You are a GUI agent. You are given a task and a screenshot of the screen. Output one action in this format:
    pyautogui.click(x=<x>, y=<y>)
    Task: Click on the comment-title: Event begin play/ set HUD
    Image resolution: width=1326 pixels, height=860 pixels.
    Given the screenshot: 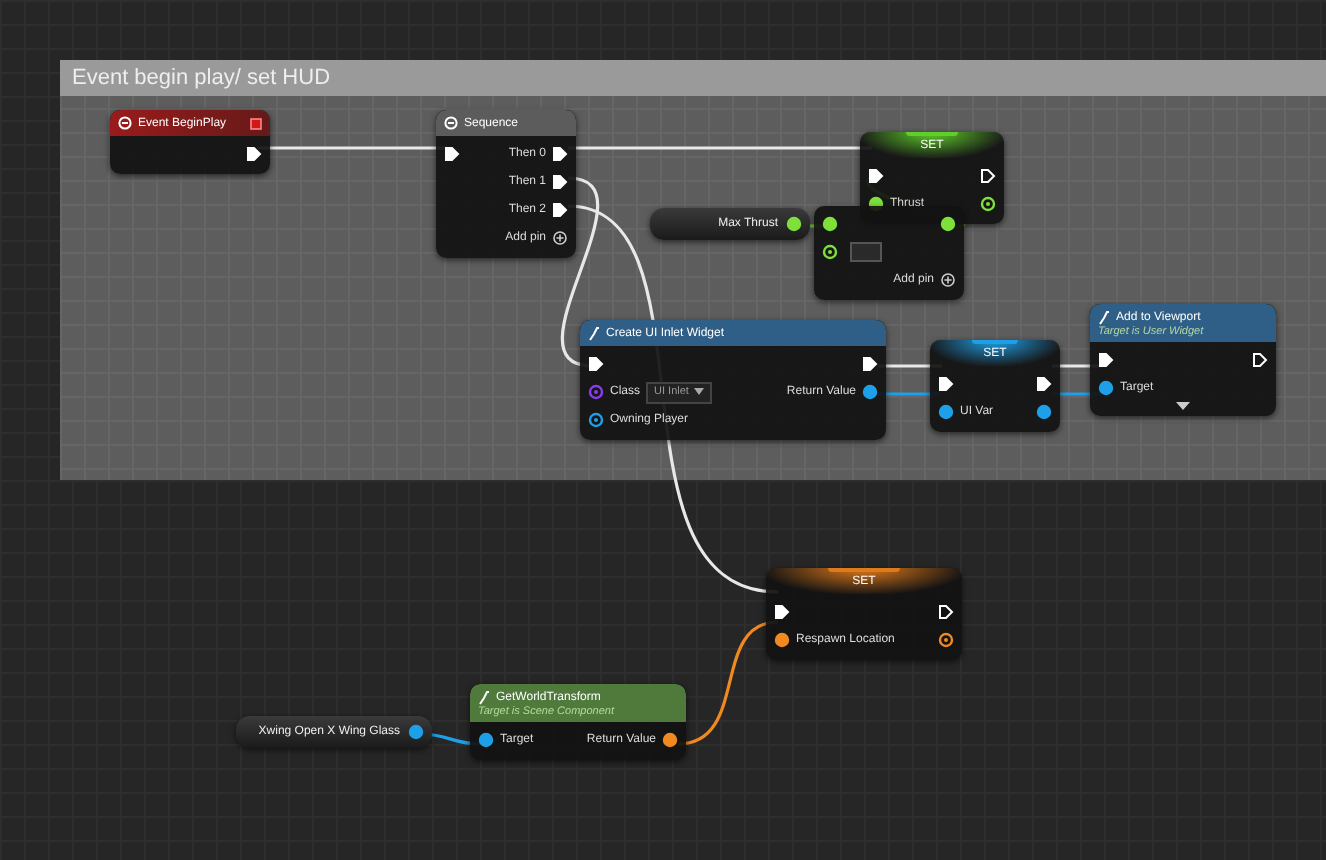 What is the action you would take?
    pyautogui.click(x=693, y=78)
    